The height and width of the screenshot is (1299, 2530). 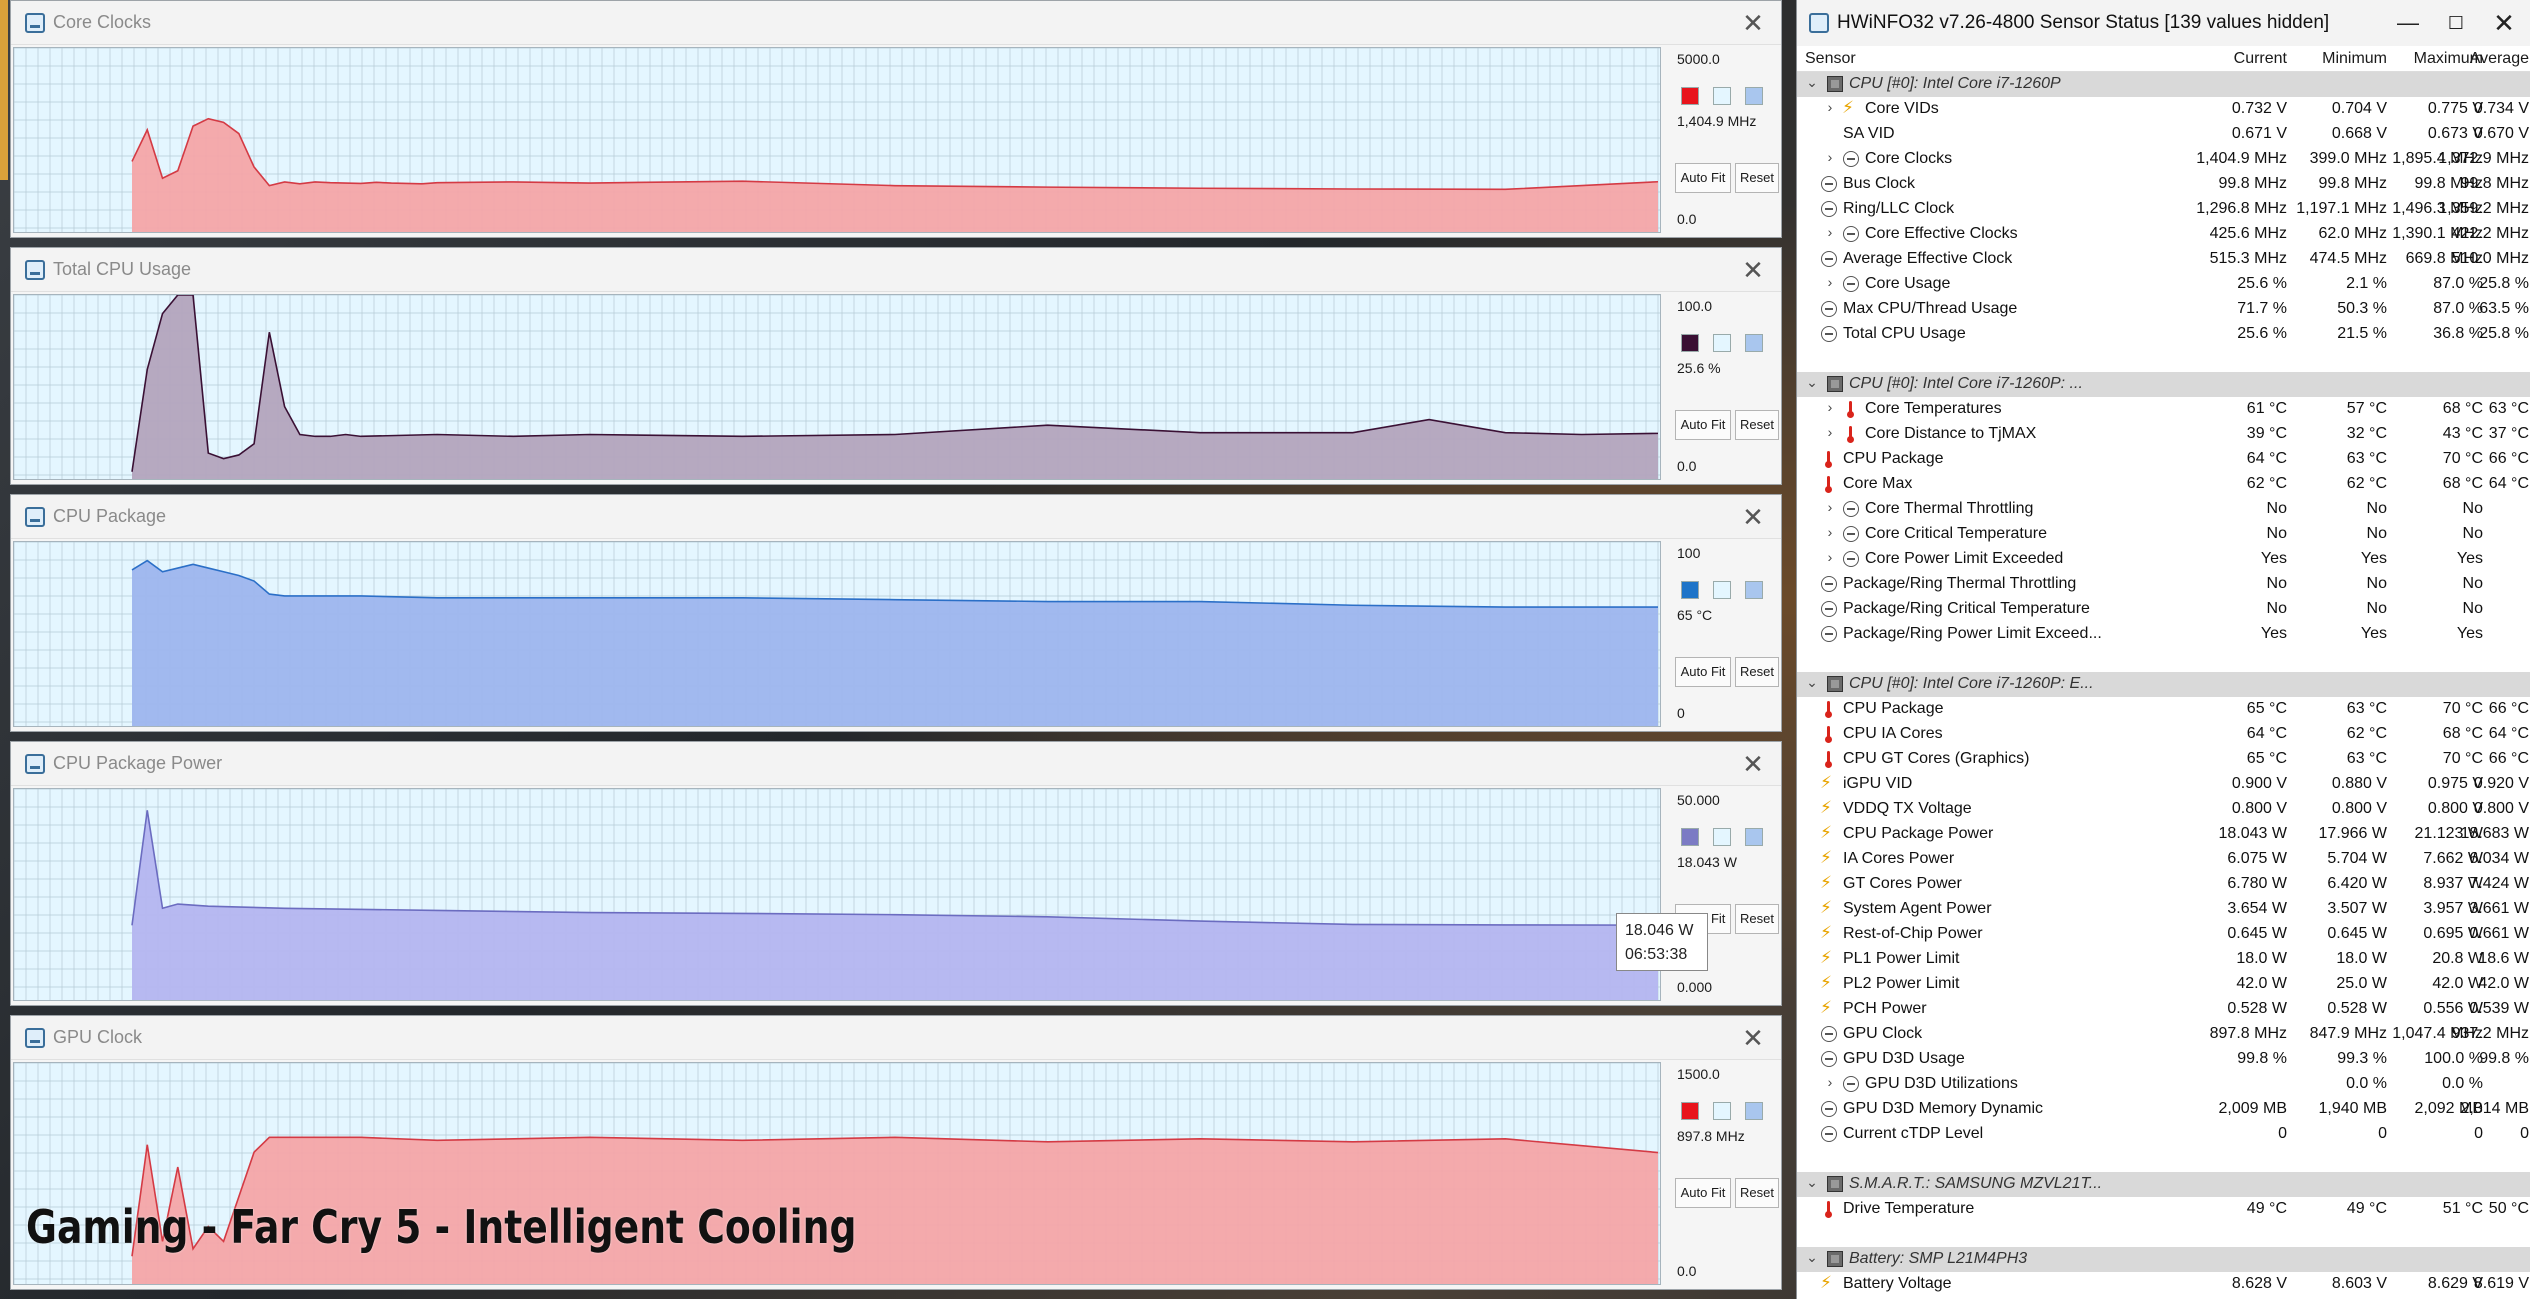 I want to click on sensor-row: PL2 Power Limit42.0 W25.0 W42.0 W42.0 W, so click(x=2163, y=984).